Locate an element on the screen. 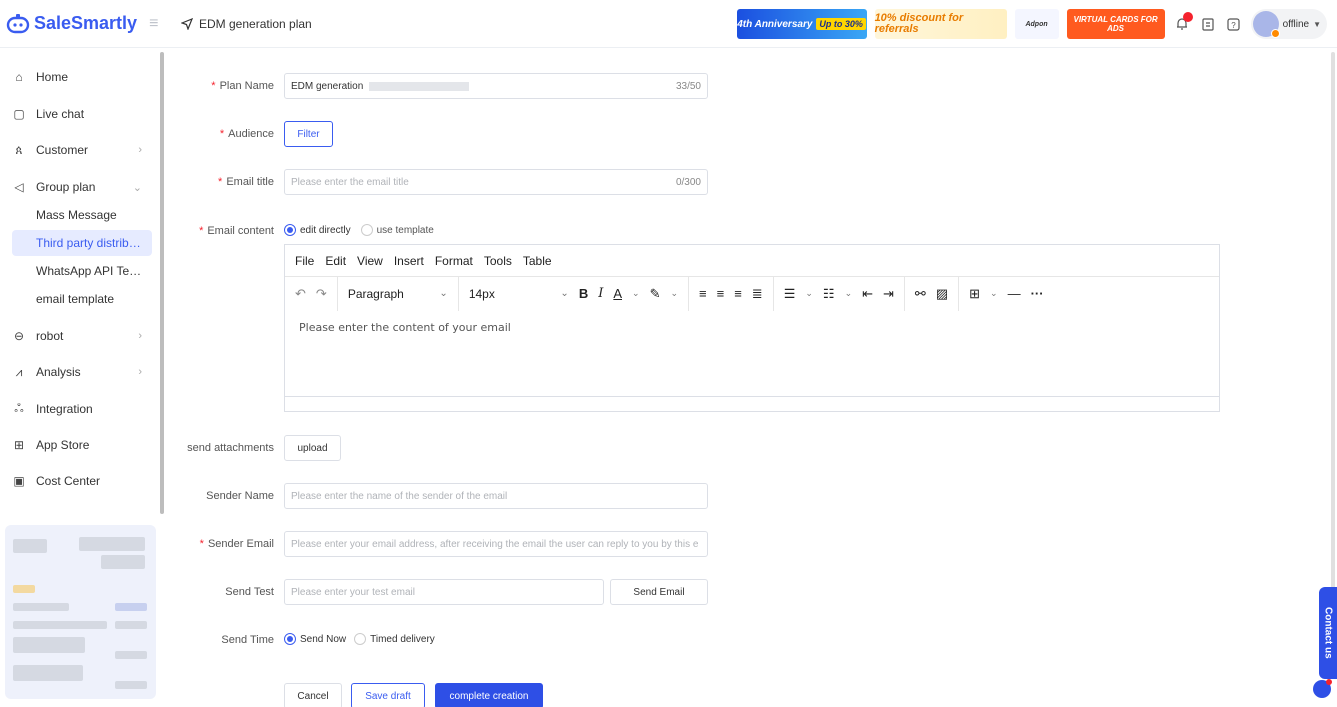 The image size is (1337, 707). sidebar-item-live-chat: ▢ Live chat is located at coordinates (78, 114).